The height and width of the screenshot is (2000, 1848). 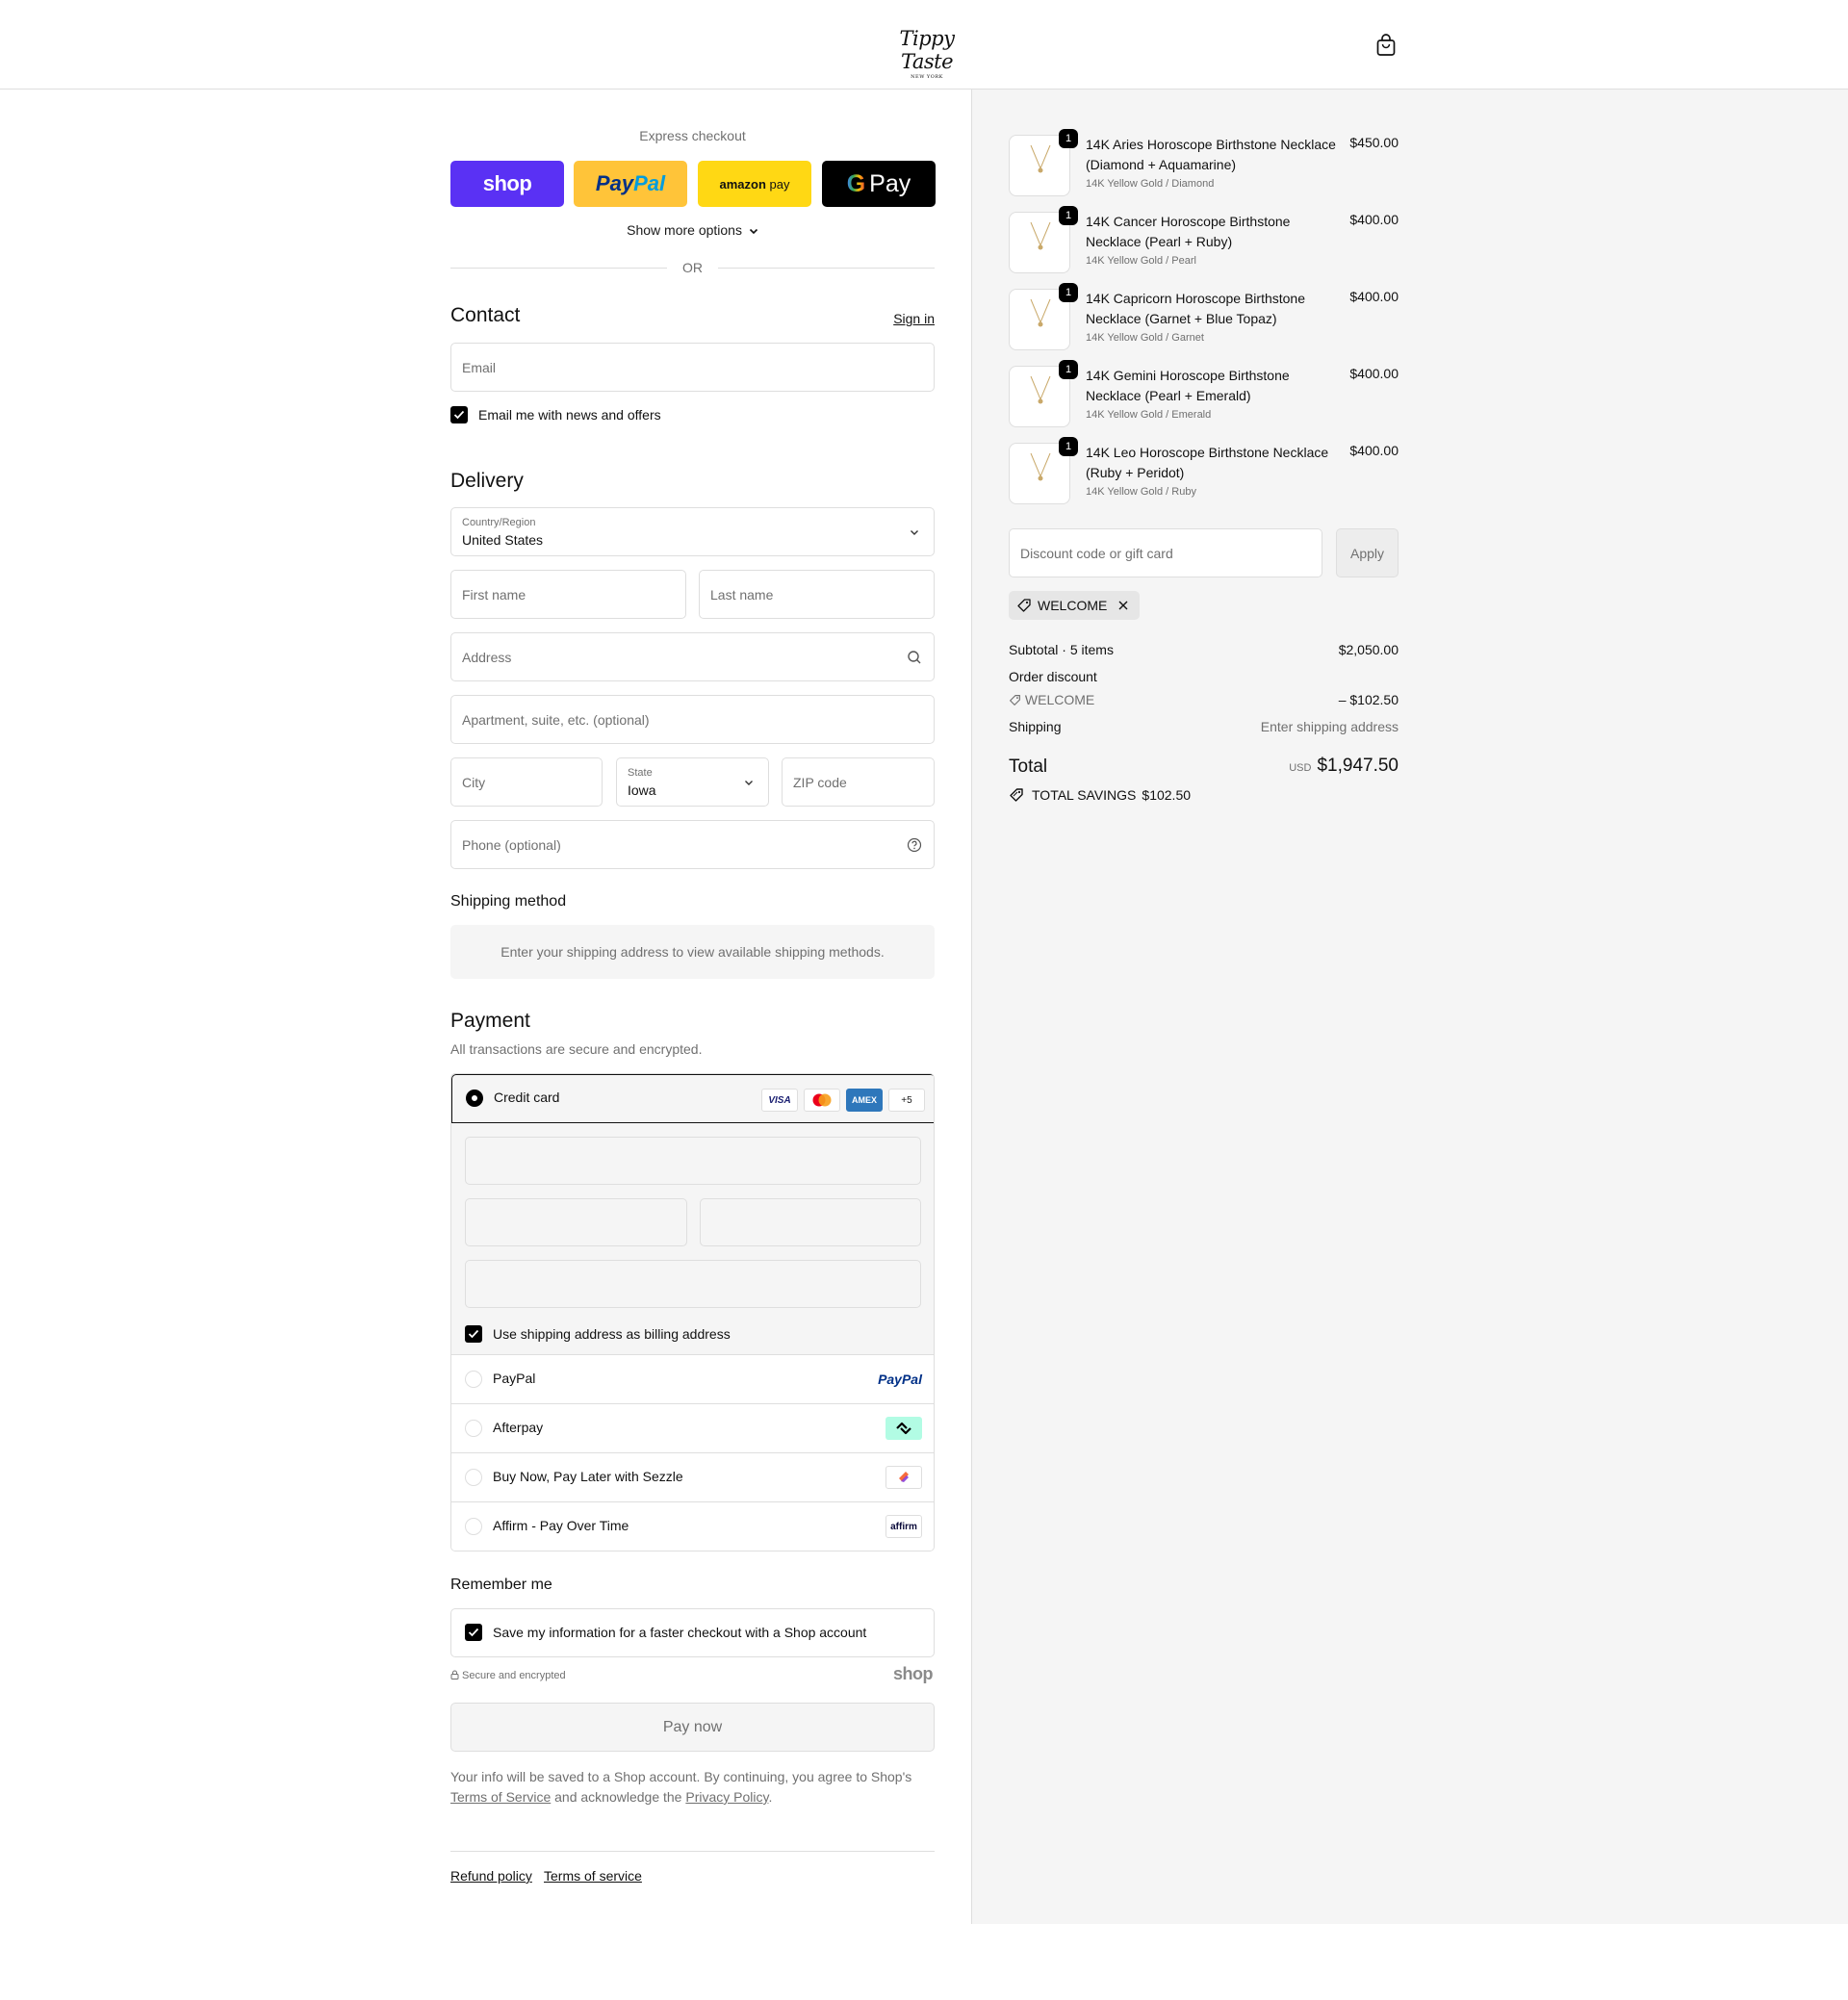 What do you see at coordinates (473, 1428) in the screenshot?
I see `afterpay-radio` at bounding box center [473, 1428].